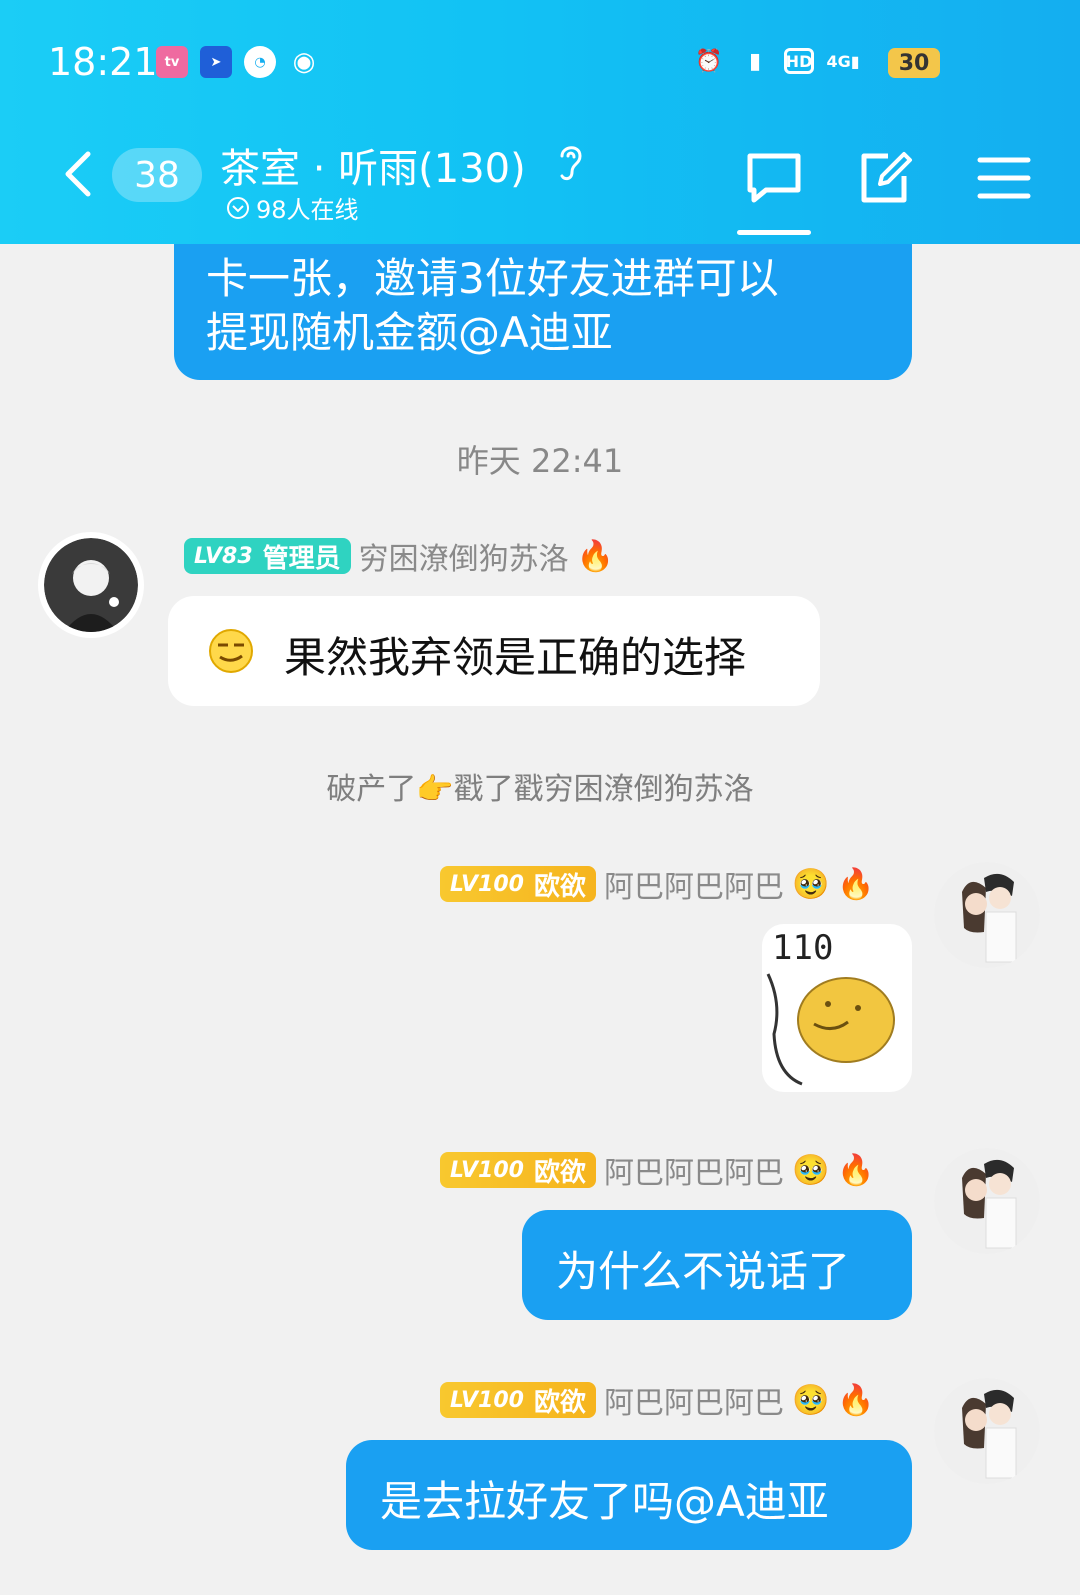 The width and height of the screenshot is (1080, 1595). I want to click on level-badge: LV83 管理员, so click(267, 556).